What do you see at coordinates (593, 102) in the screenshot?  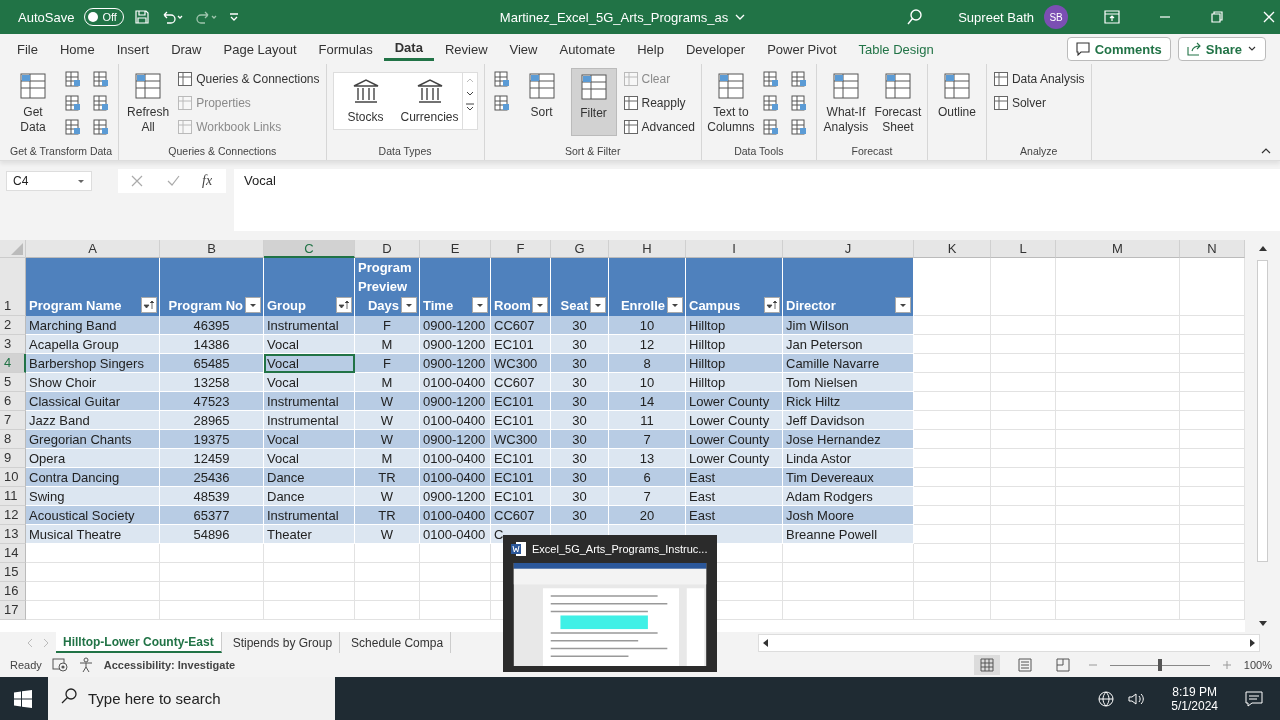 I see `ribbon-command: Filter` at bounding box center [593, 102].